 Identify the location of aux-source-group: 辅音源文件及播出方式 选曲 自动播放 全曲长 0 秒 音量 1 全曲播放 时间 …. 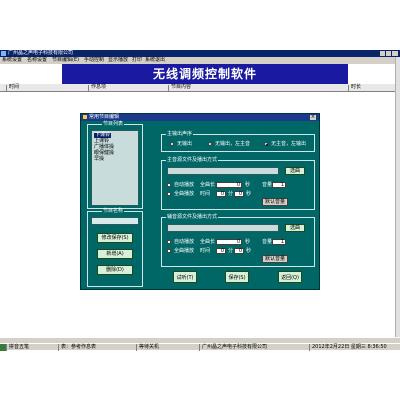
(238, 240).